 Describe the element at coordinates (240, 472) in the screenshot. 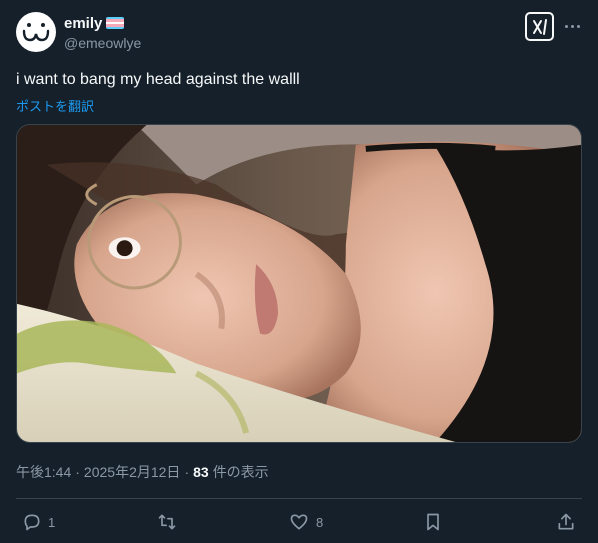

I see `views-label: 件の表示` at that location.